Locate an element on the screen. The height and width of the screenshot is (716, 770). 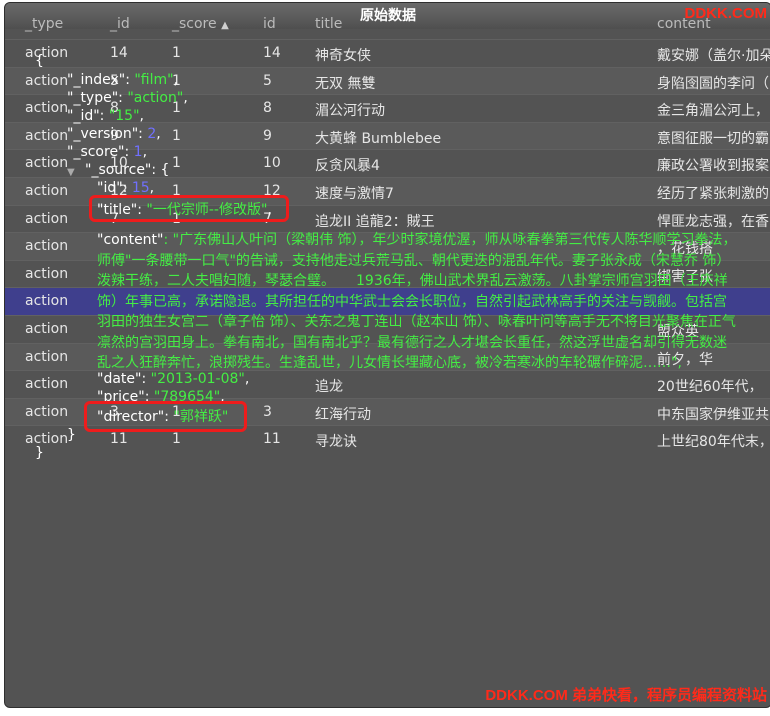
json-close-brace: } is located at coordinates (39, 453).